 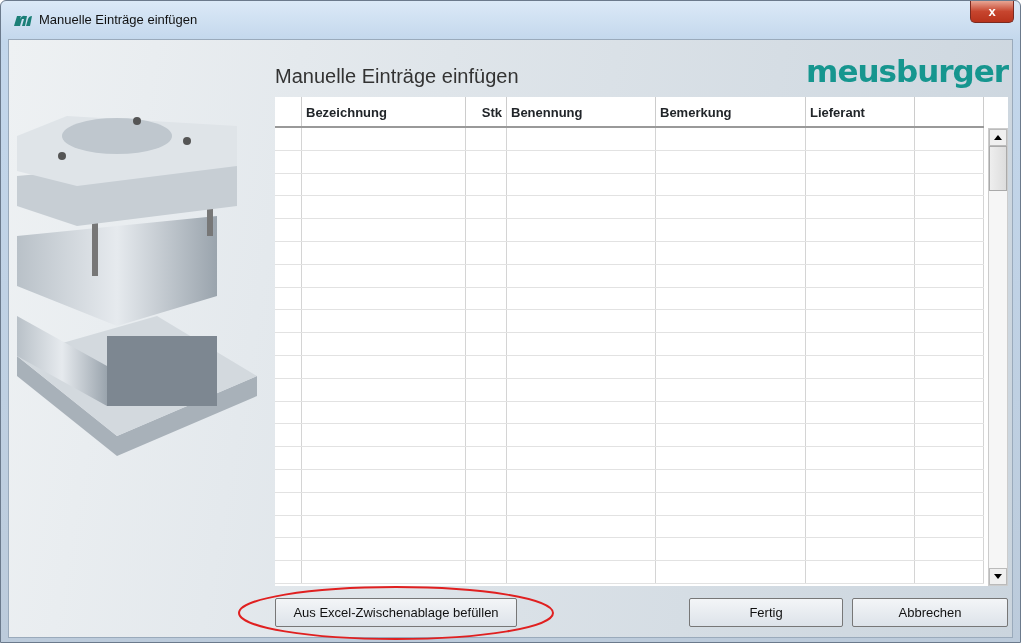 I want to click on action-button: Abbrechen, so click(x=930, y=612).